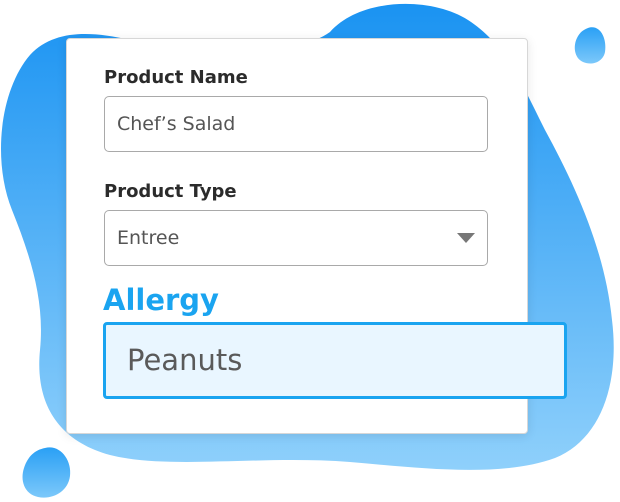  What do you see at coordinates (170, 191) in the screenshot?
I see `product-type-label: Product Type` at bounding box center [170, 191].